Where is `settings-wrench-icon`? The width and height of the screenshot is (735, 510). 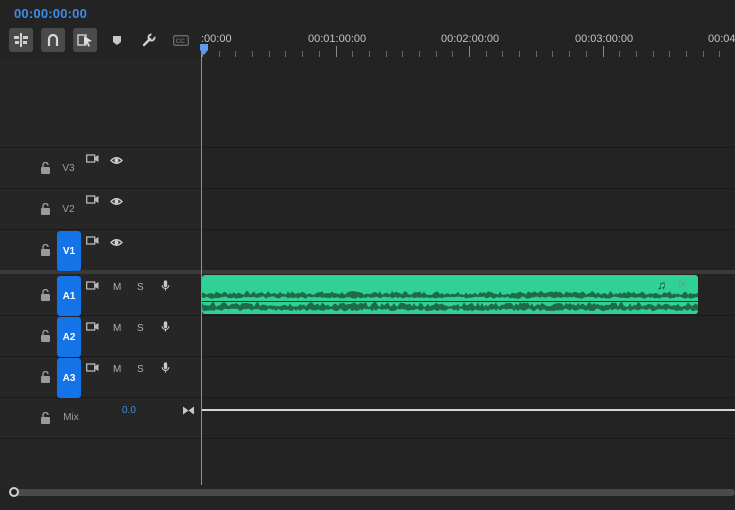 settings-wrench-icon is located at coordinates (149, 40).